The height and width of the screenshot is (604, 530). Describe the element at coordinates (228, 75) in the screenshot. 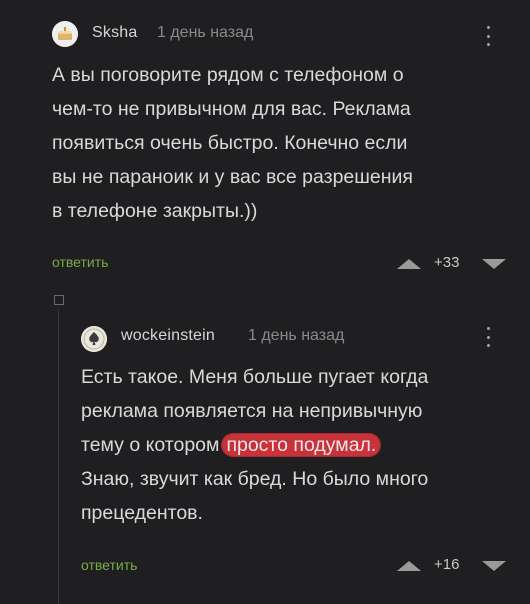

I see `comment-line: А вы поговорите рядом с телефоном о` at that location.